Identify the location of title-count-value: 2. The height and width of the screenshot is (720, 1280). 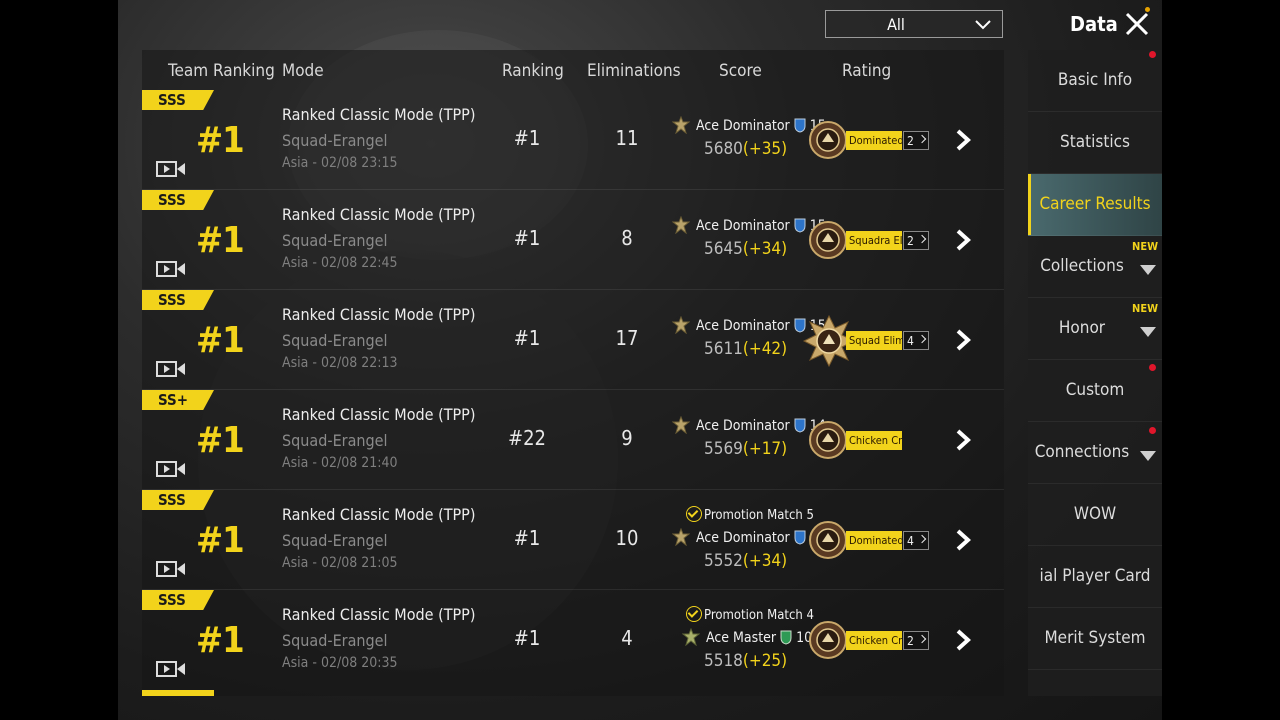
(910, 641).